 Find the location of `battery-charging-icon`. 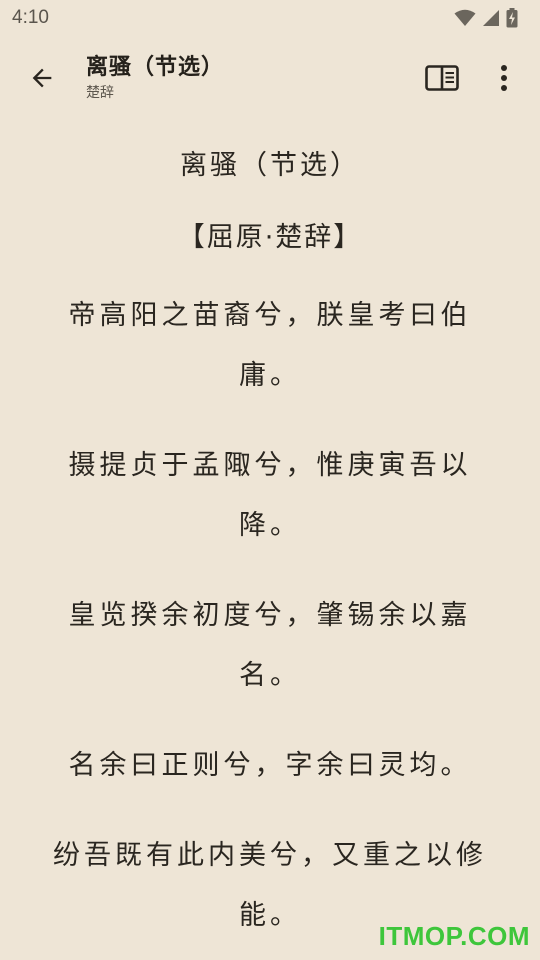

battery-charging-icon is located at coordinates (512, 18).